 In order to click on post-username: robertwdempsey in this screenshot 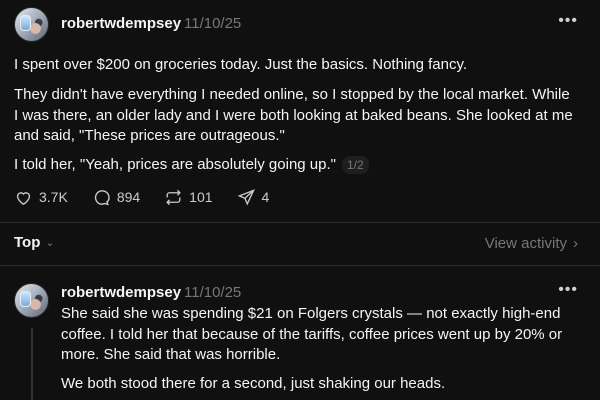, I will do `click(121, 23)`.